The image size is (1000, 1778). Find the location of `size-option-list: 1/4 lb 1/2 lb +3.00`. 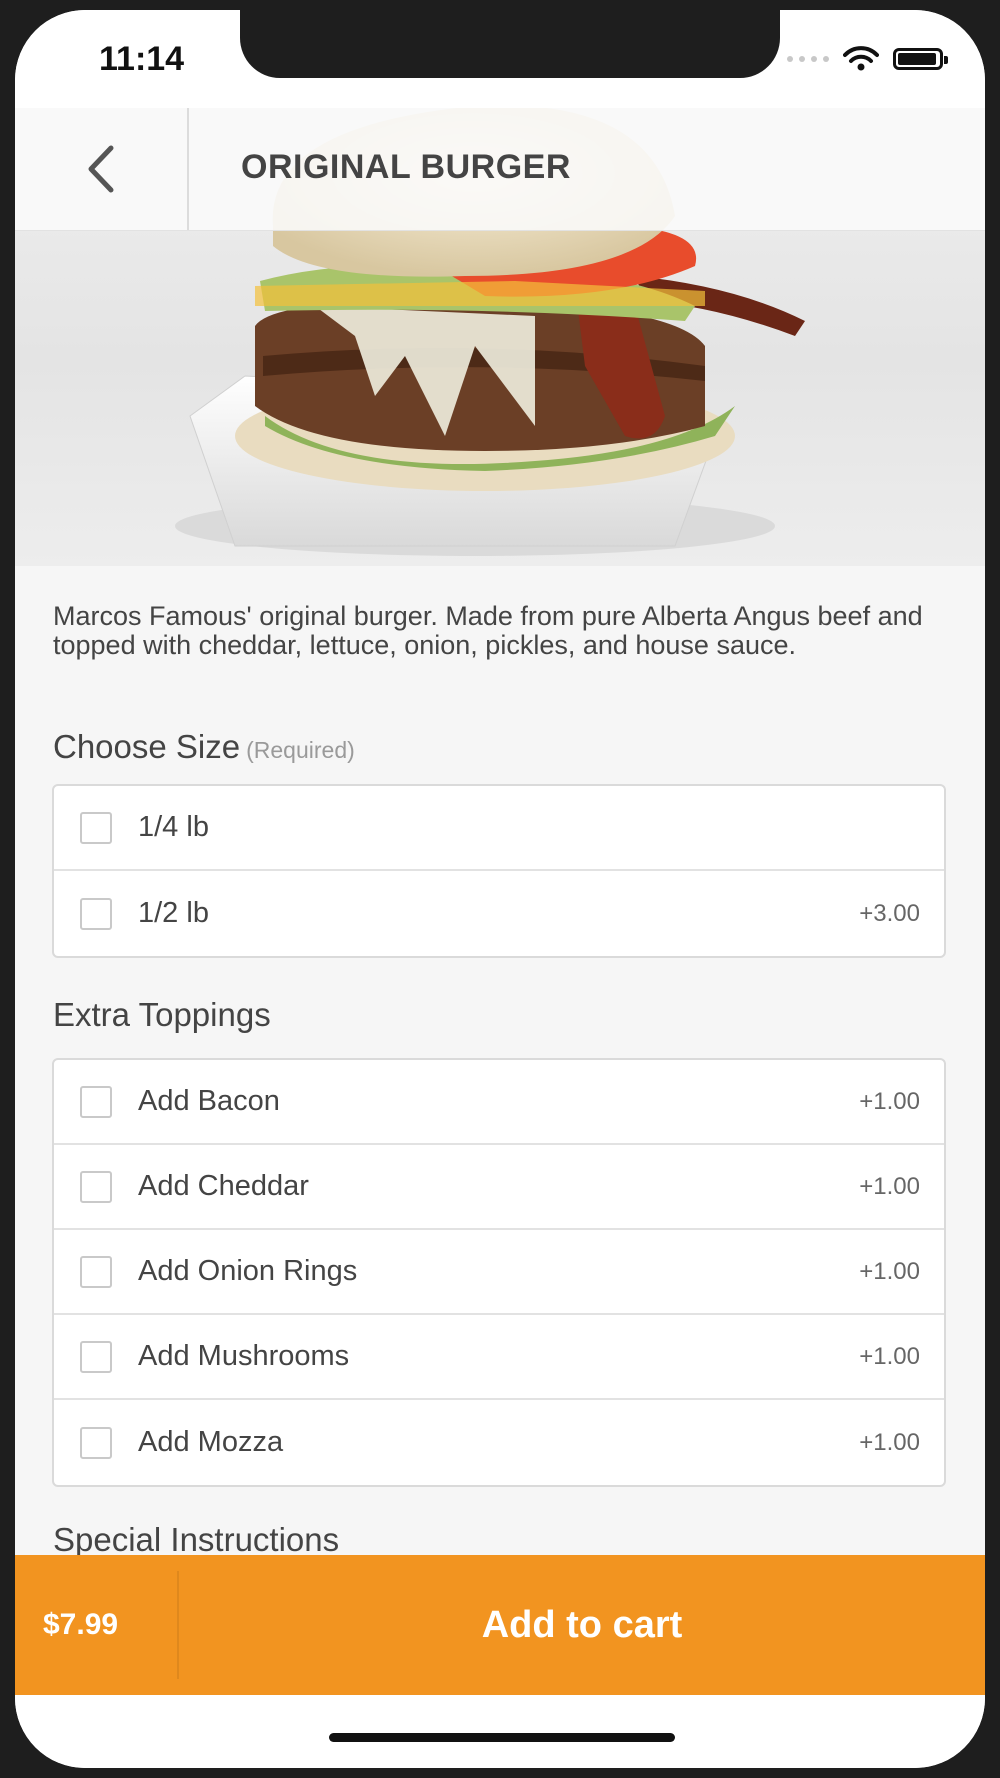

size-option-list: 1/4 lb 1/2 lb +3.00 is located at coordinates (499, 871).